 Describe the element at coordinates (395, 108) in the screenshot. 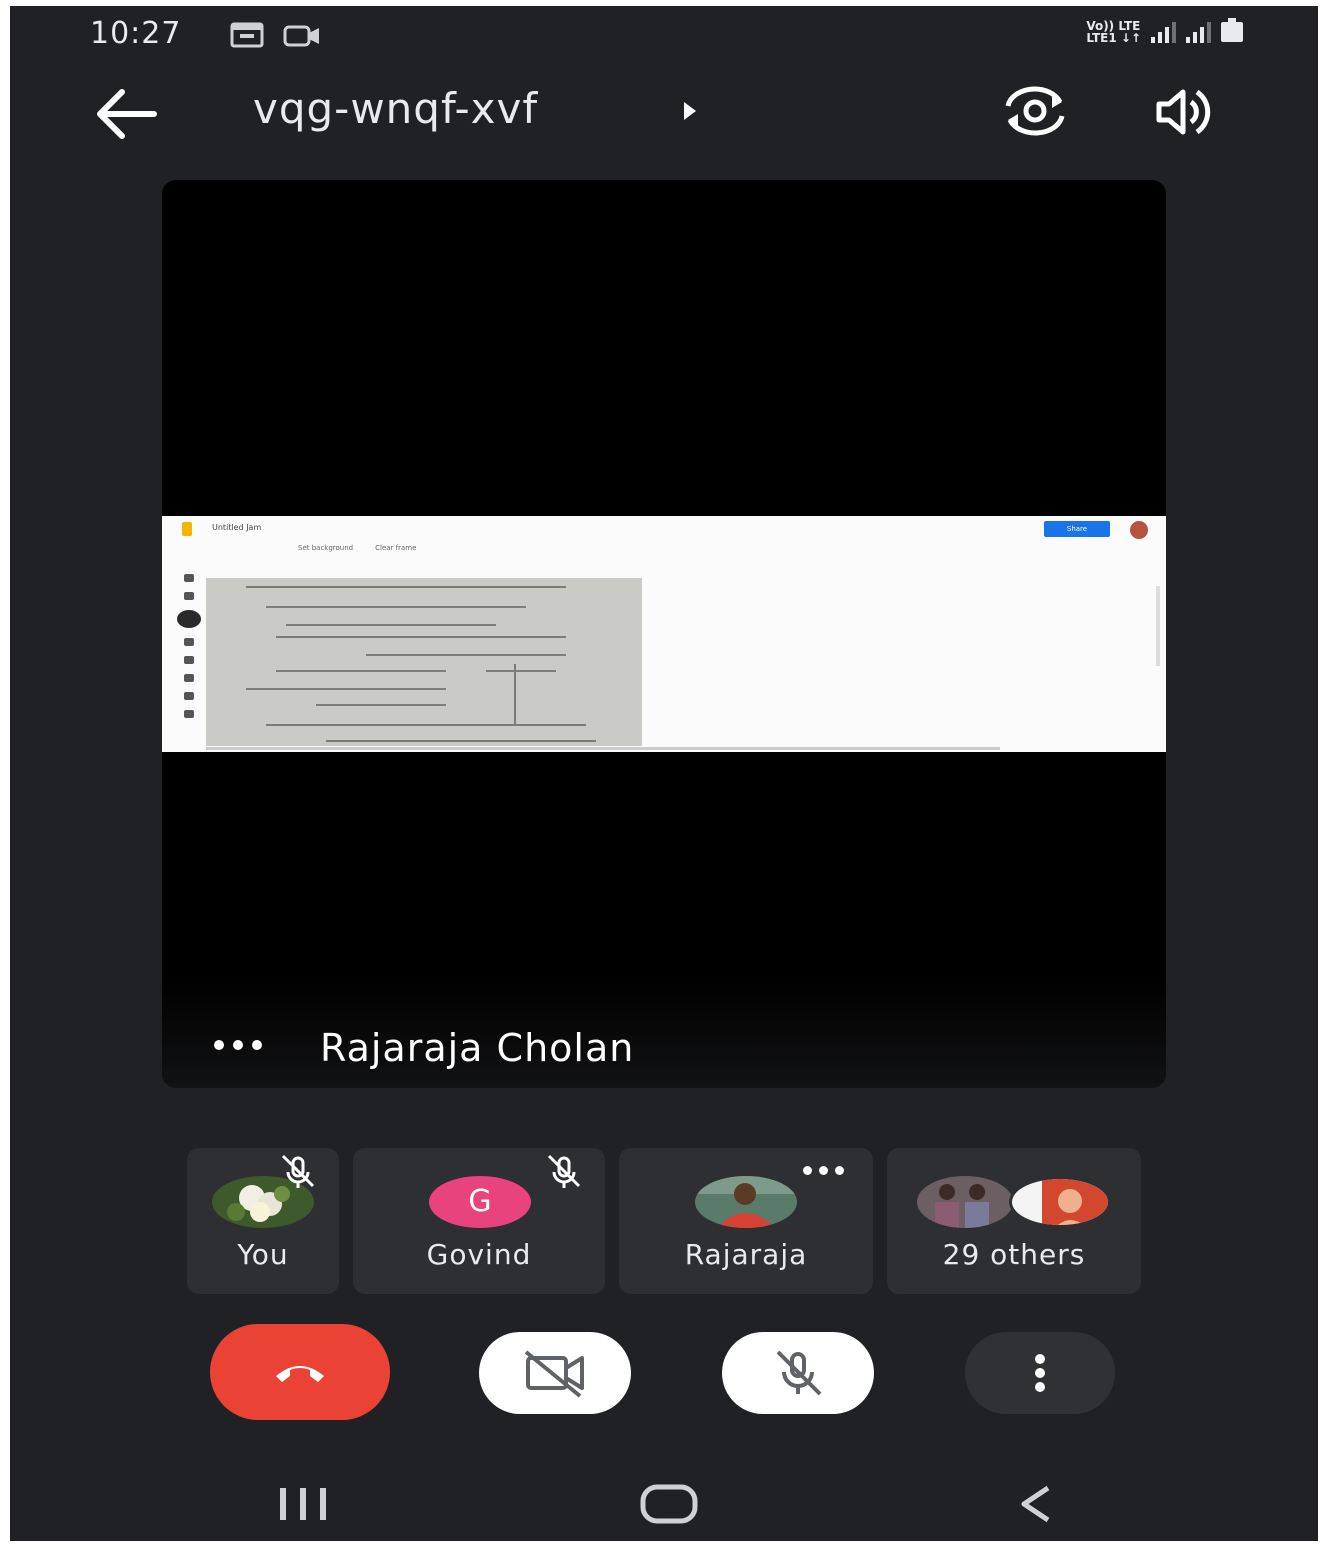

I see `meeting-code: vqg-wnqf-xvf` at that location.